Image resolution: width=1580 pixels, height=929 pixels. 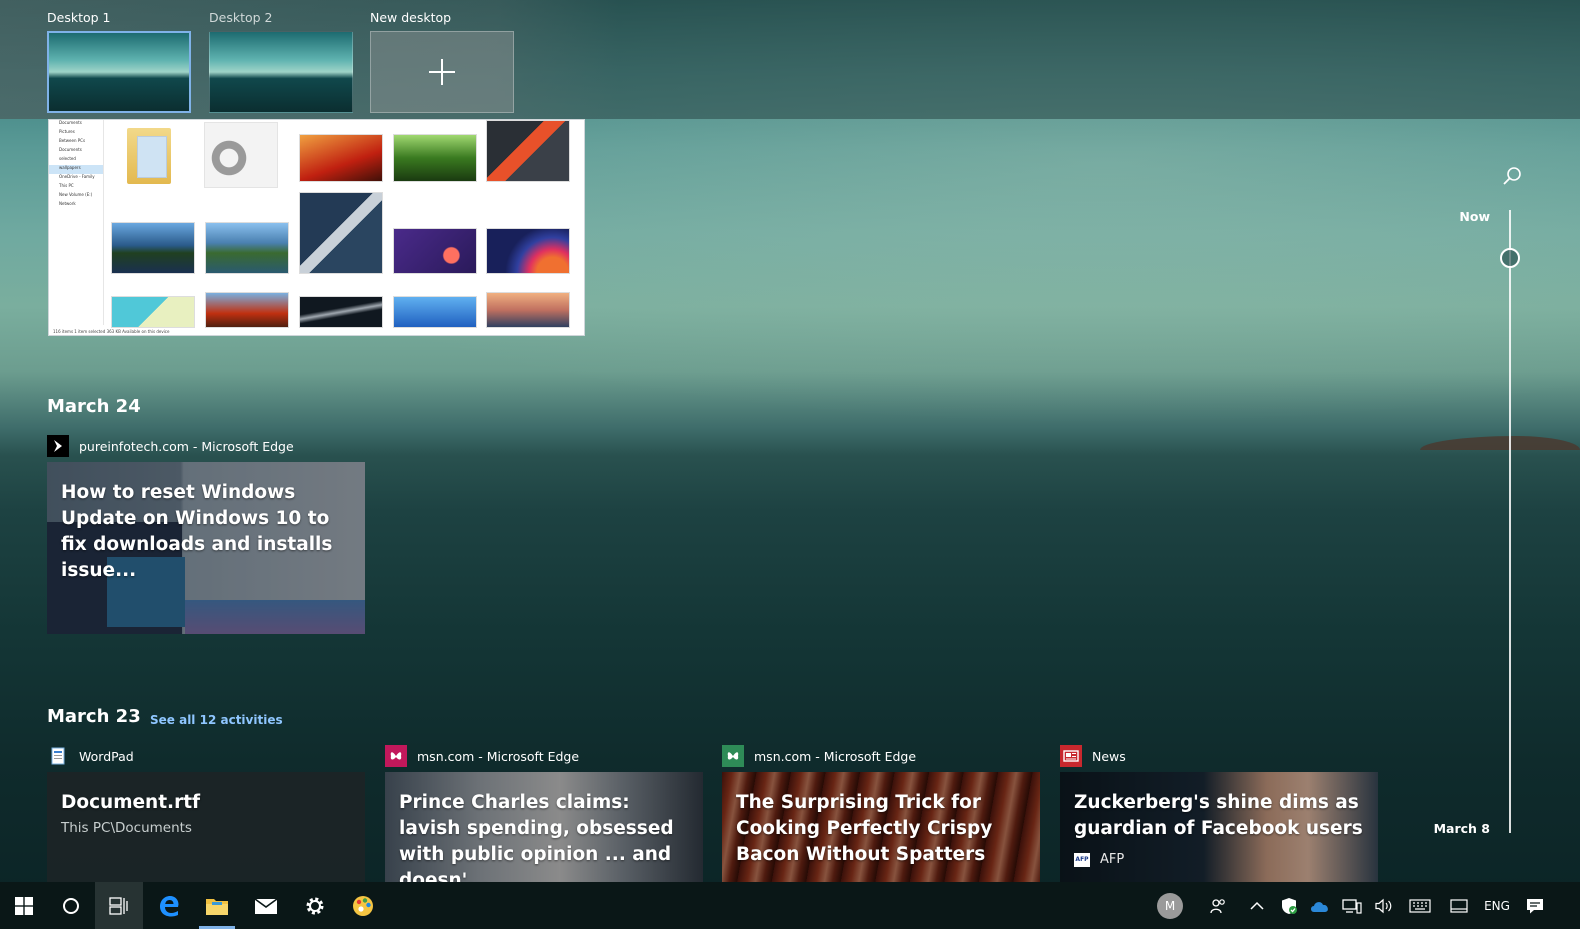 What do you see at coordinates (1512, 176) in the screenshot?
I see `search-icon` at bounding box center [1512, 176].